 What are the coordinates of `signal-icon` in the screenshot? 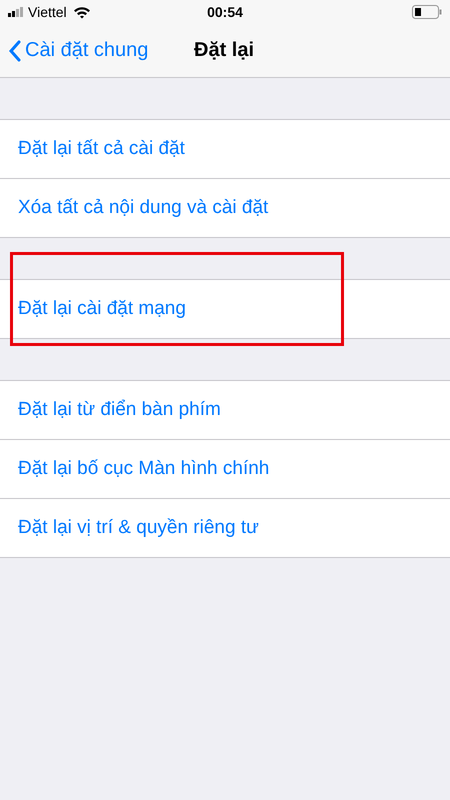 It's located at (16, 12).